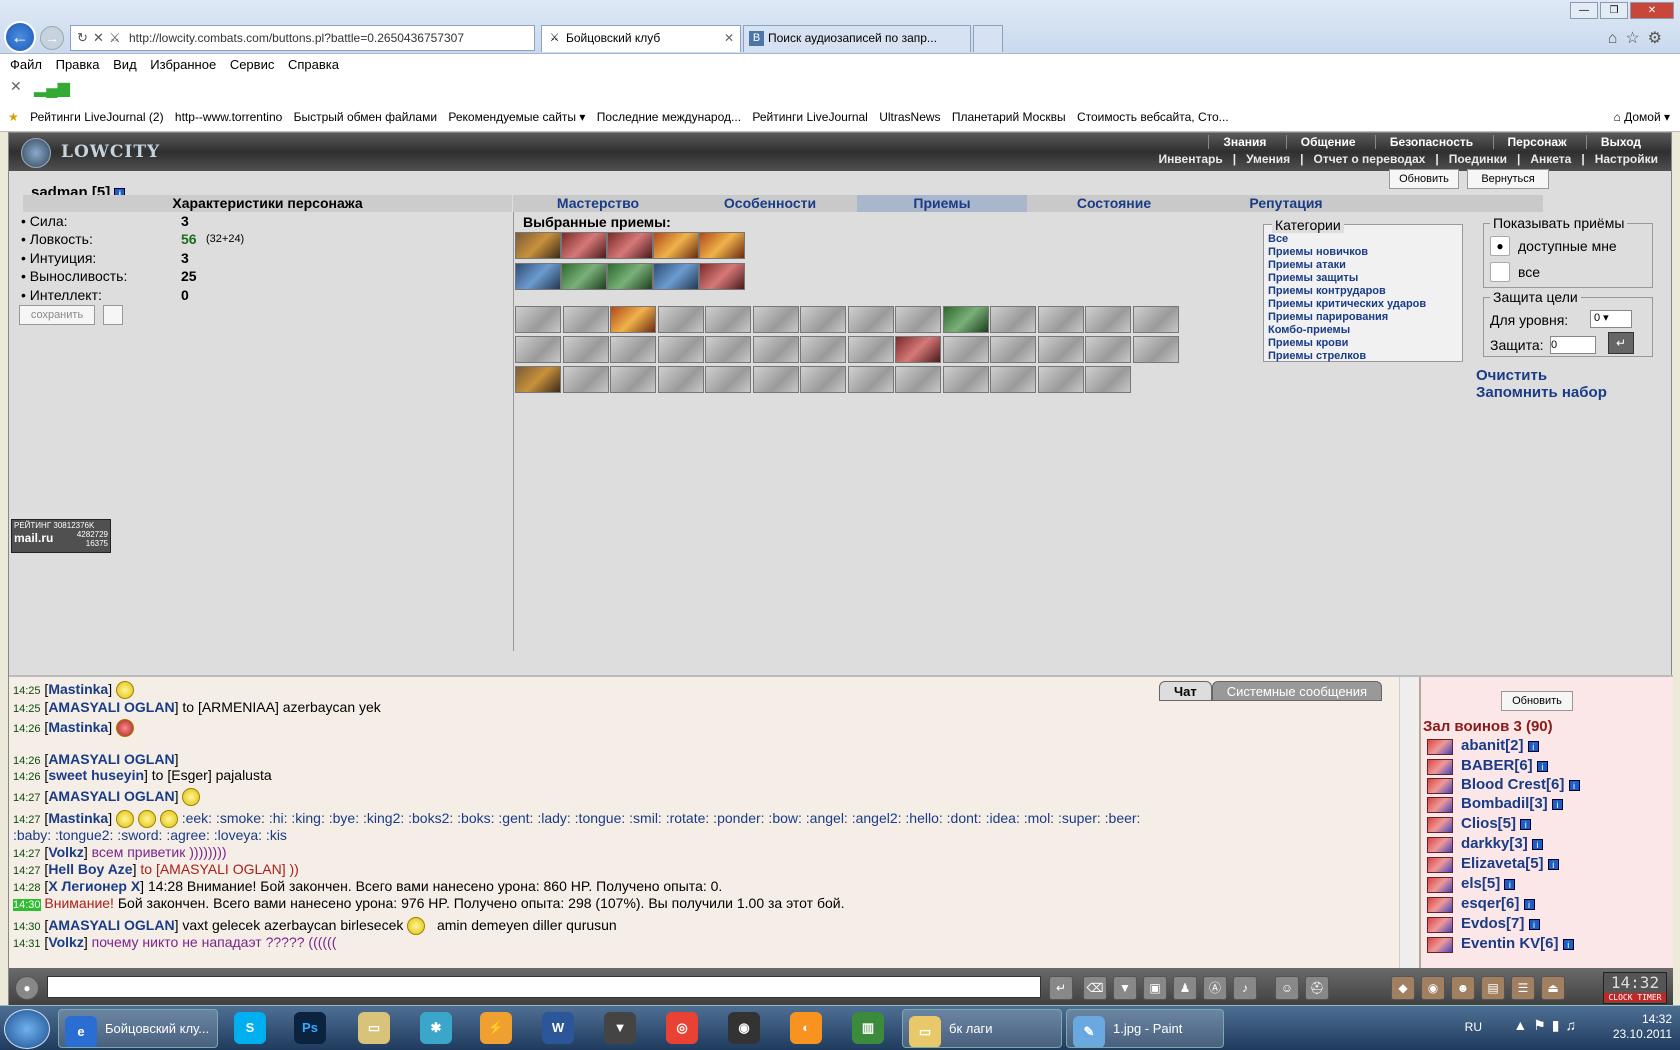 The image size is (1680, 1050). I want to click on tanks-icon: ▼, so click(620, 1028).